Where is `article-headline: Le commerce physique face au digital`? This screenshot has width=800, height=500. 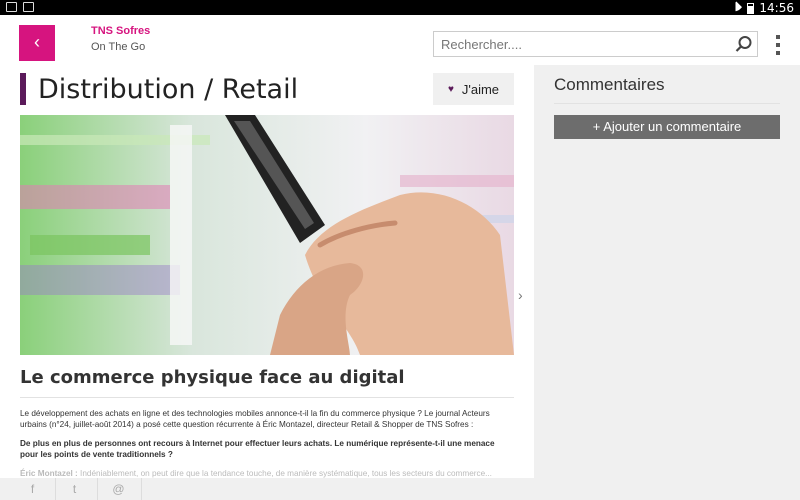
article-headline: Le commerce physique face au digital is located at coordinates (212, 377).